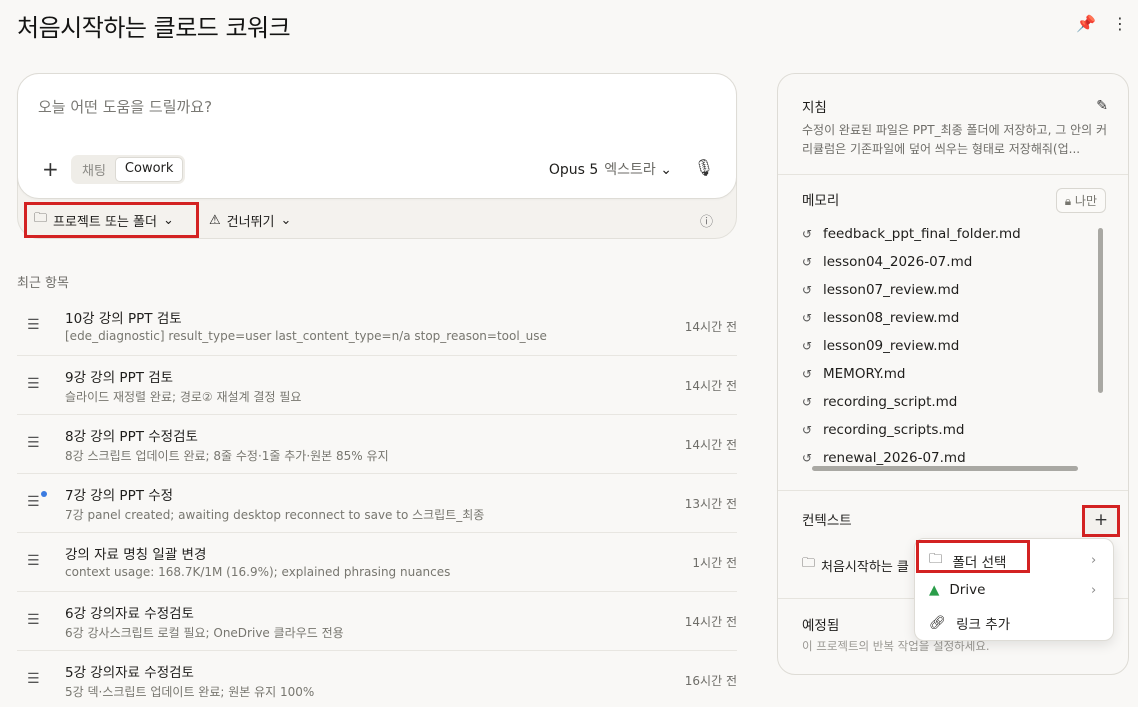 The width and height of the screenshot is (1138, 707). I want to click on mode-chat: 채팅, so click(94, 169).